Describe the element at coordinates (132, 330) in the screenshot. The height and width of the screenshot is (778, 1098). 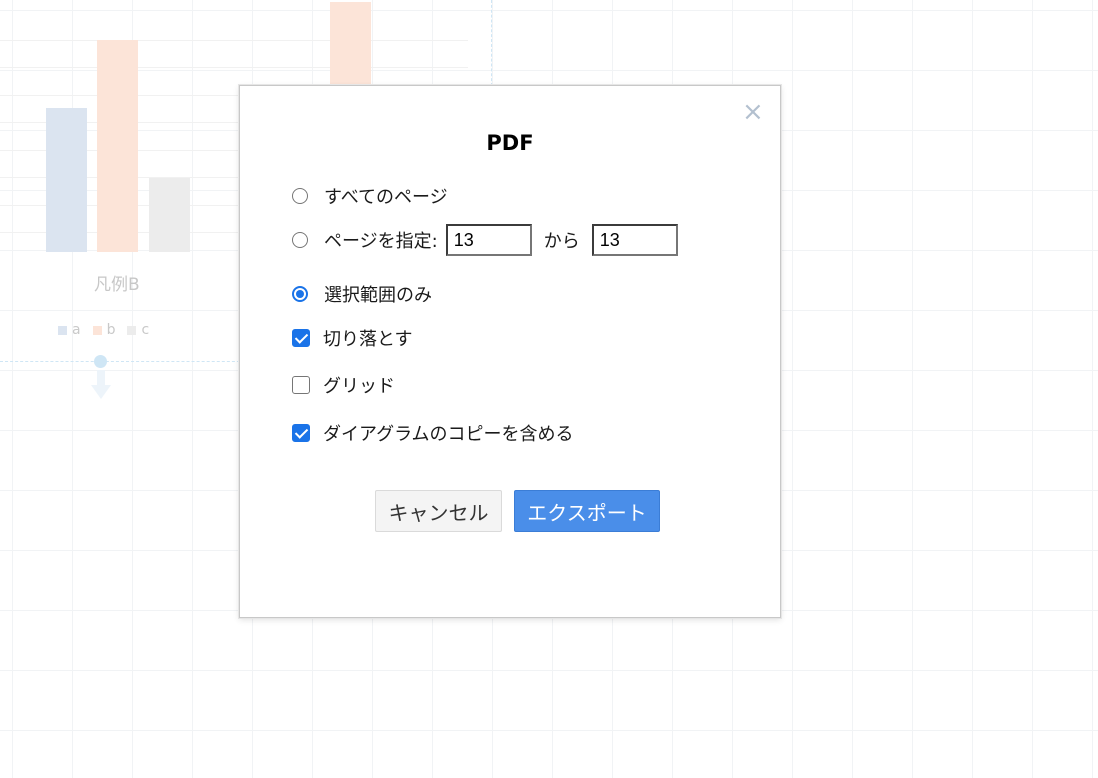
I see `legend-swatch-c` at that location.